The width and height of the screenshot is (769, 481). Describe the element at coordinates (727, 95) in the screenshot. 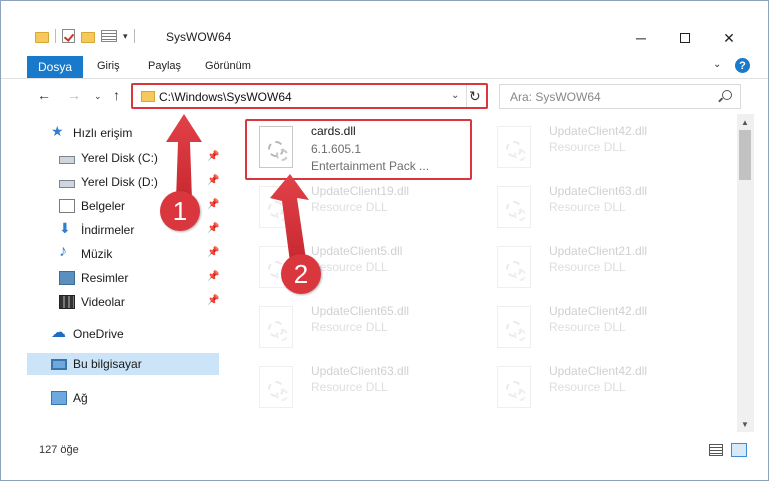

I see `search-icon` at that location.